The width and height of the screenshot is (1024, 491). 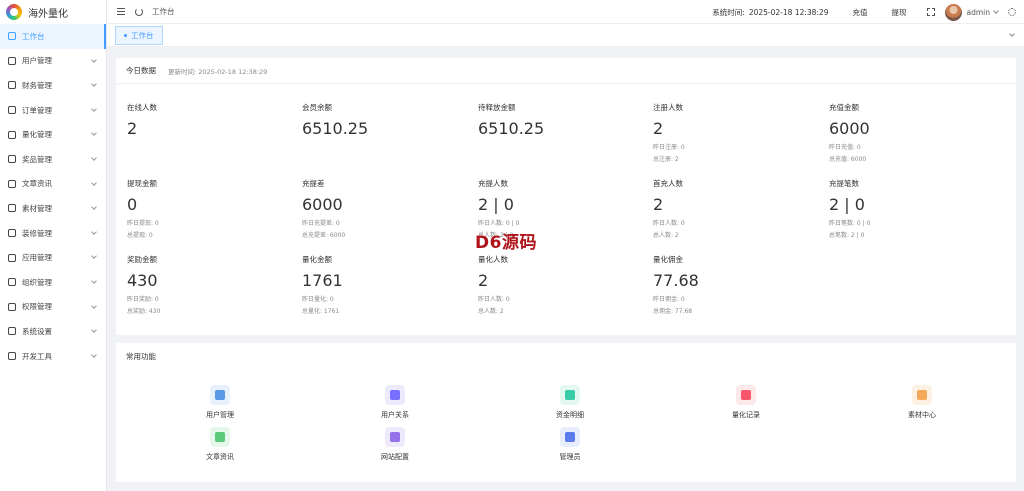 What do you see at coordinates (53, 134) in the screenshot?
I see `sidebar-item-4: 量化管理` at bounding box center [53, 134].